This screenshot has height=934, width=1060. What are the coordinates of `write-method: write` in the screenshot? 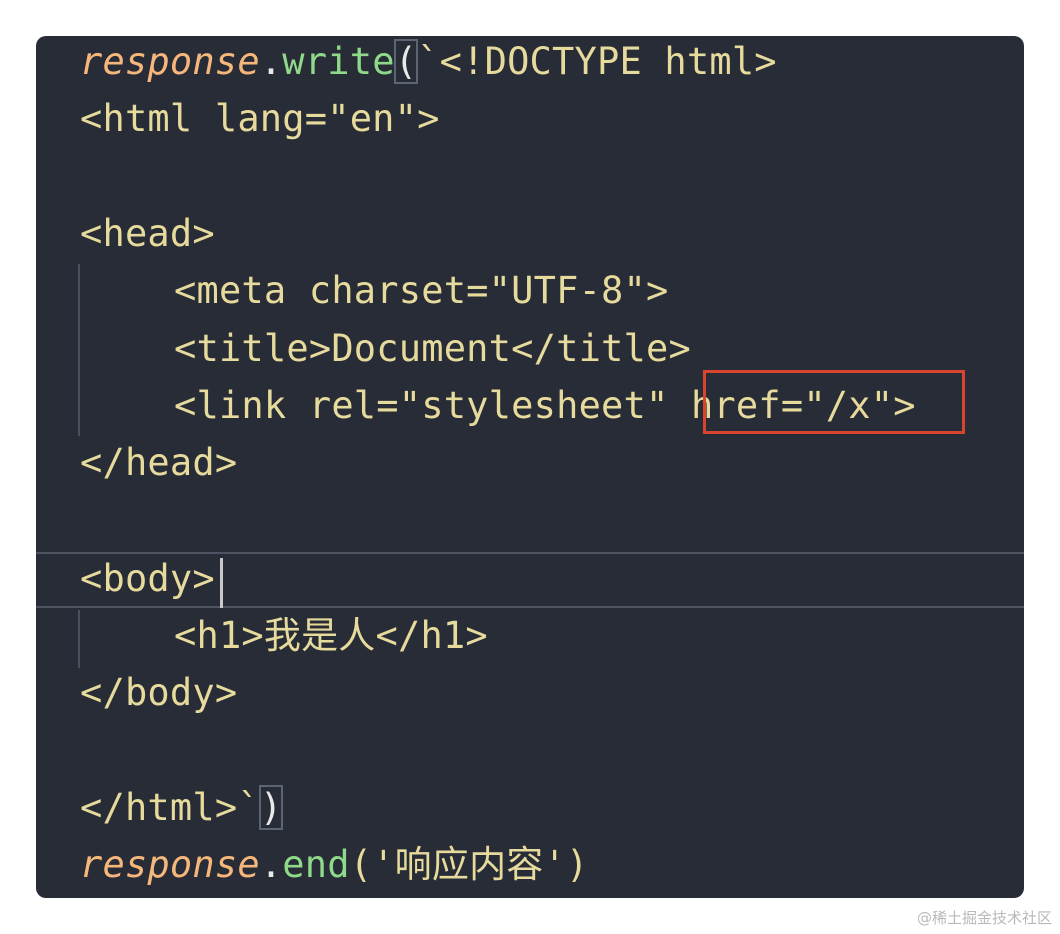 It's located at (338, 61).